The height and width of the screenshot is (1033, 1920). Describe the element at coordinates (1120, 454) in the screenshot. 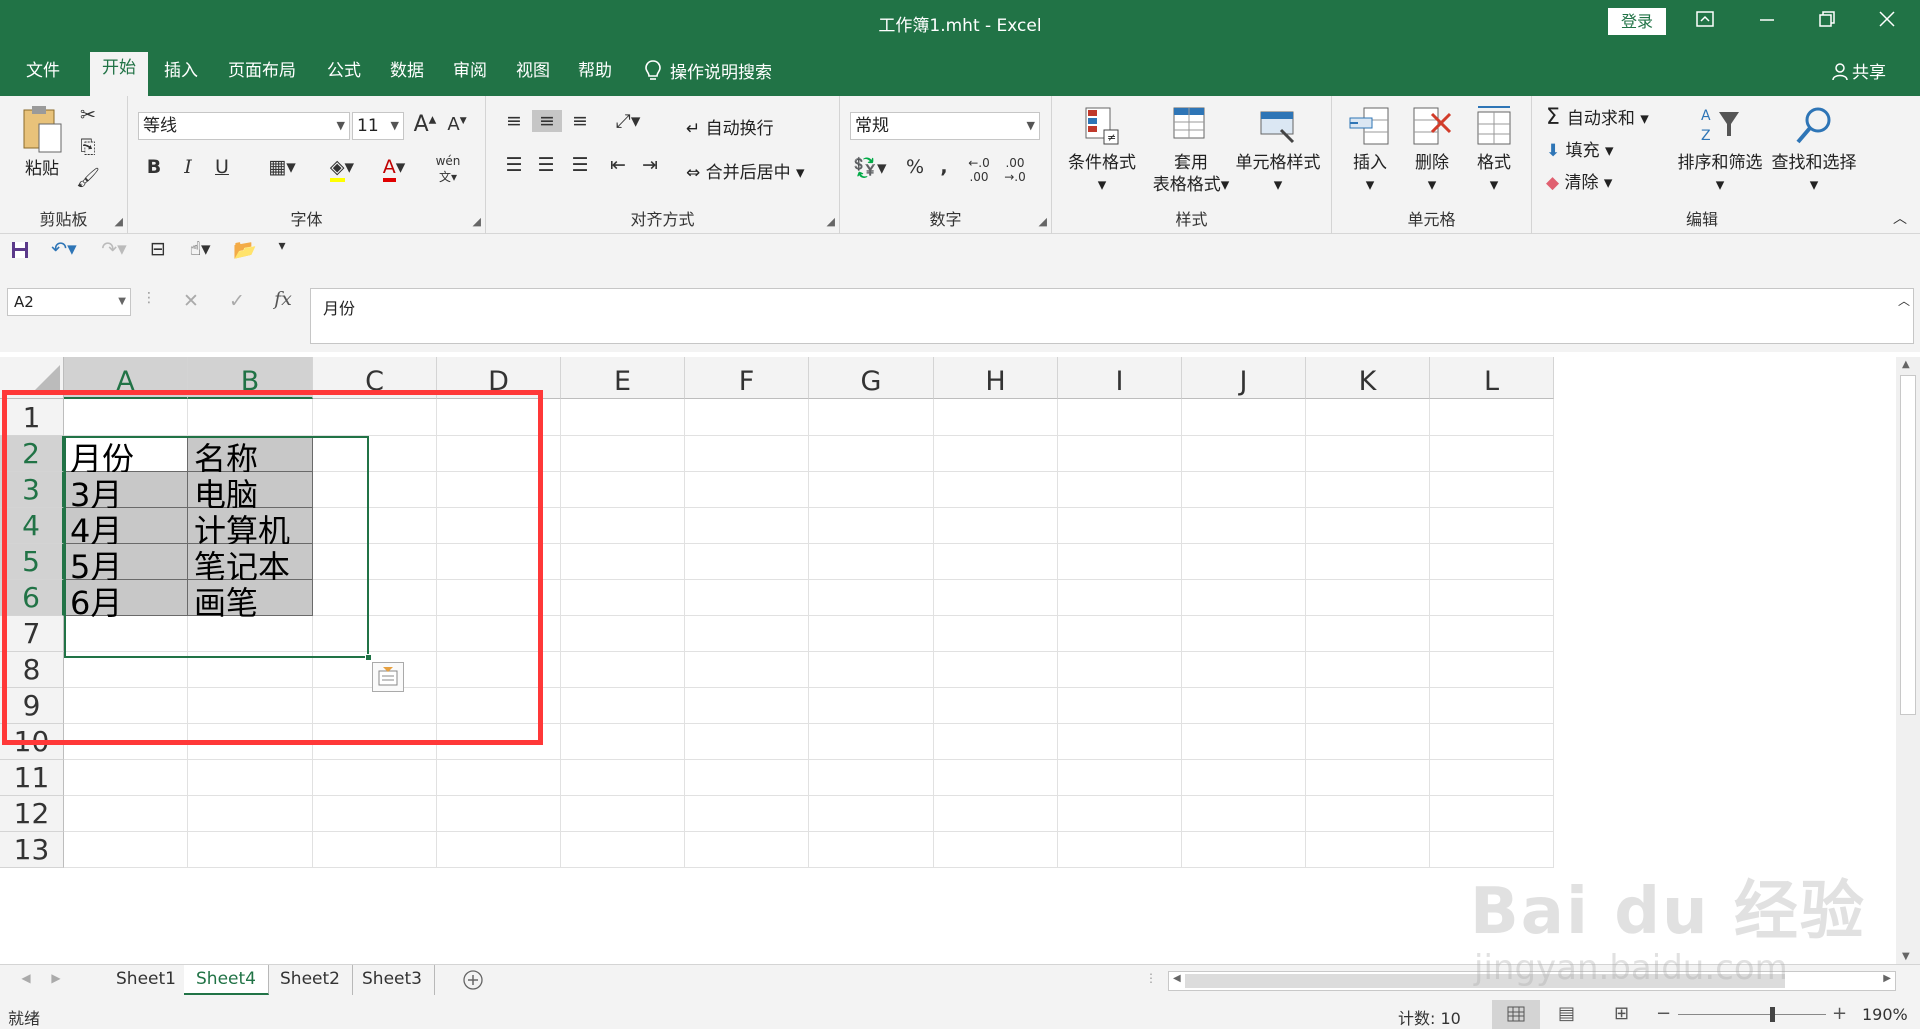

I see `cell-i2` at that location.